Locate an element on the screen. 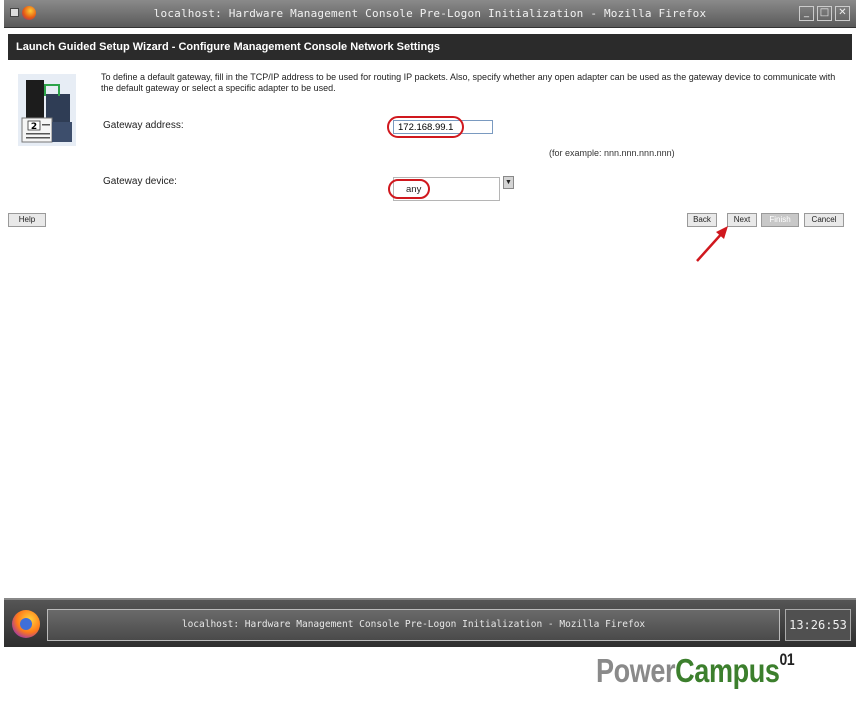  red-arrow-icon is located at coordinates (712, 244).